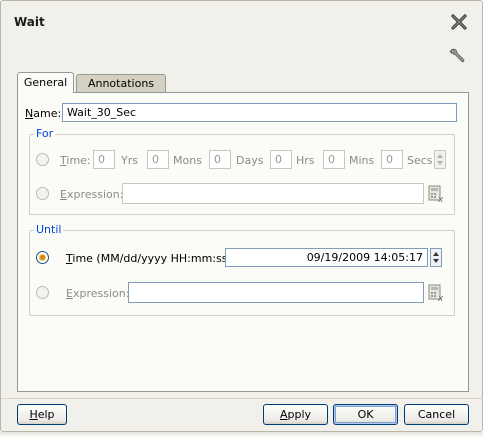  Describe the element at coordinates (241, 435) in the screenshot. I see `dialog-bottom-shadow` at that location.